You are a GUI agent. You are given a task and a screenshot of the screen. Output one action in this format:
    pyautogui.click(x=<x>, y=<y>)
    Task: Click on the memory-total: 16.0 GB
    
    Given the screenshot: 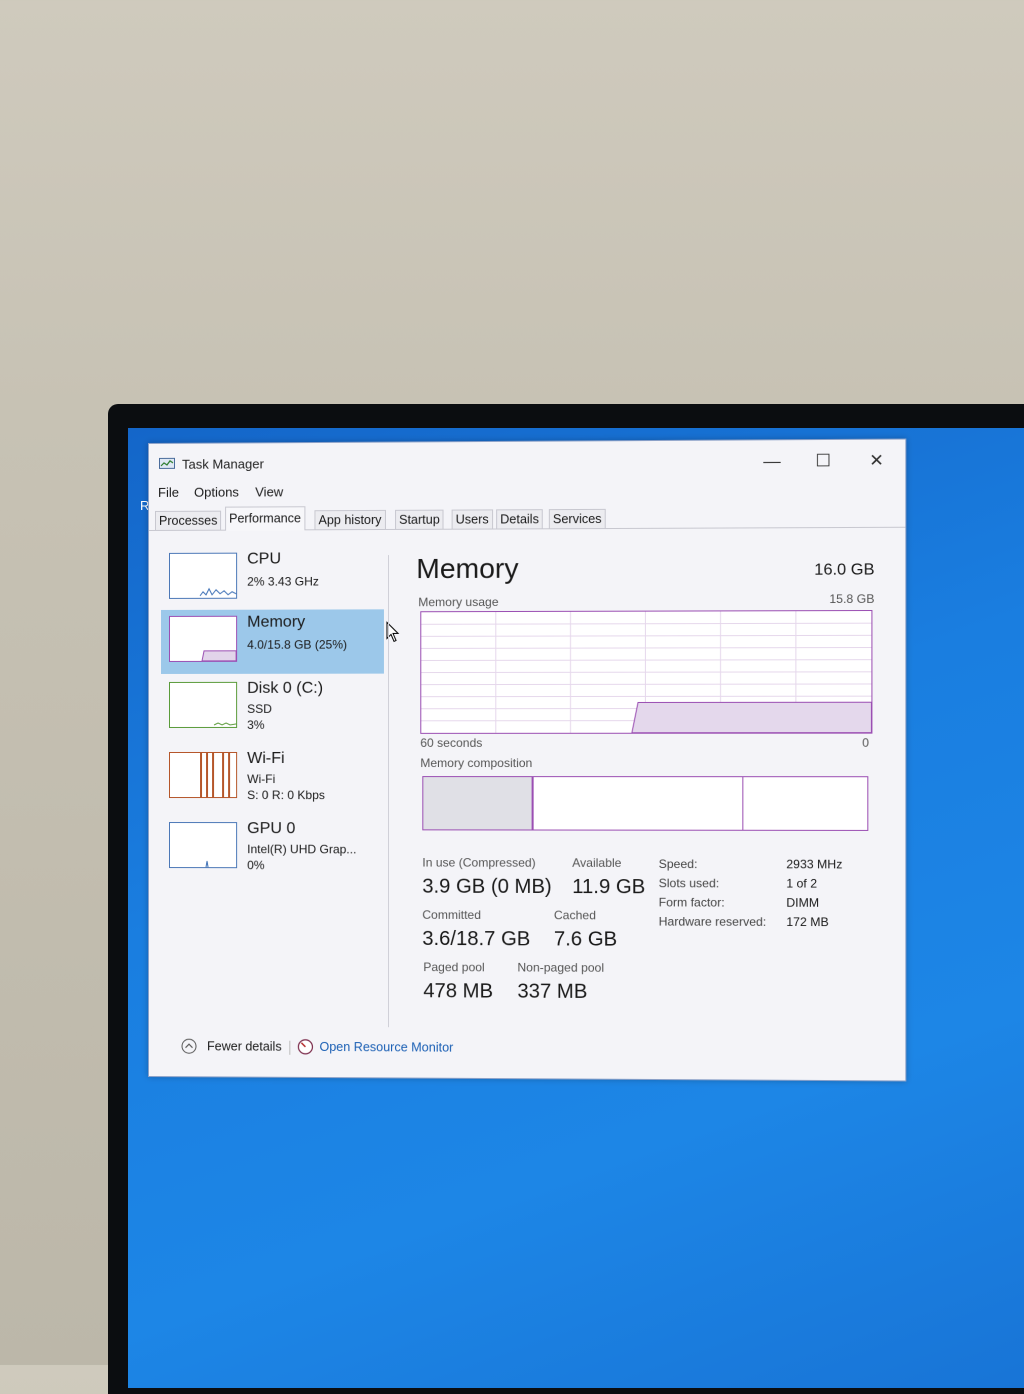 What is the action you would take?
    pyautogui.click(x=844, y=570)
    